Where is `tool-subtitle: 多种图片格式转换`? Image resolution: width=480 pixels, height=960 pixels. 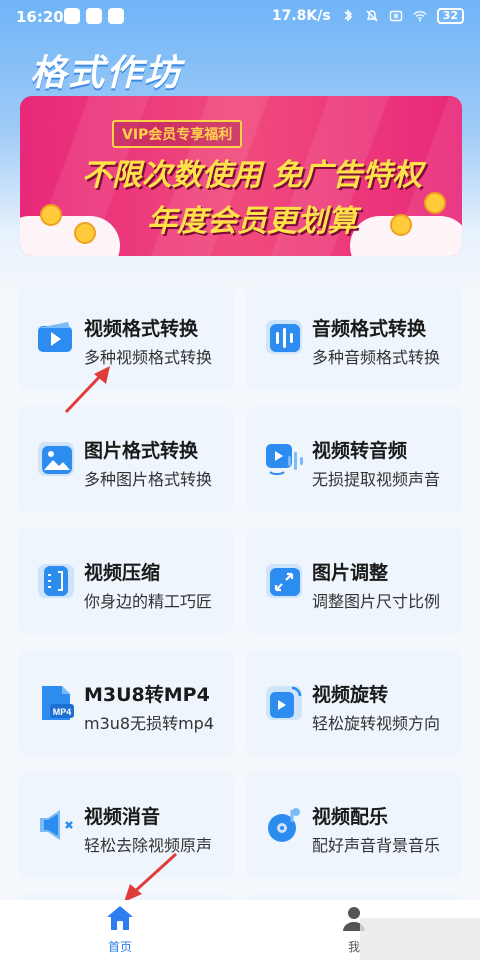
tool-subtitle: 多种图片格式转换 is located at coordinates (148, 479).